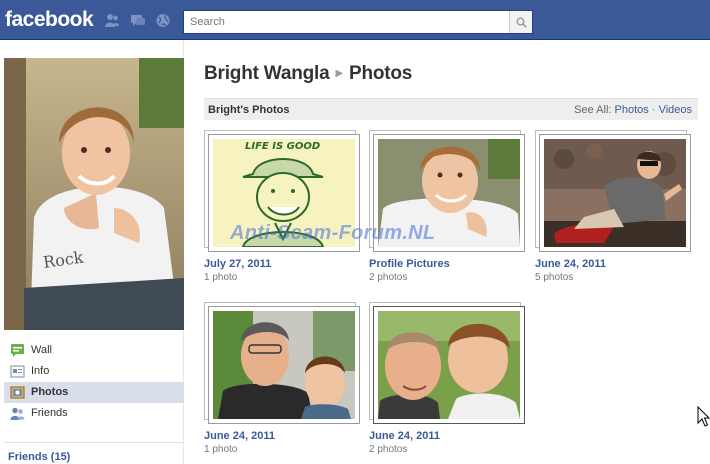 The image size is (710, 464). I want to click on search-box, so click(358, 22).